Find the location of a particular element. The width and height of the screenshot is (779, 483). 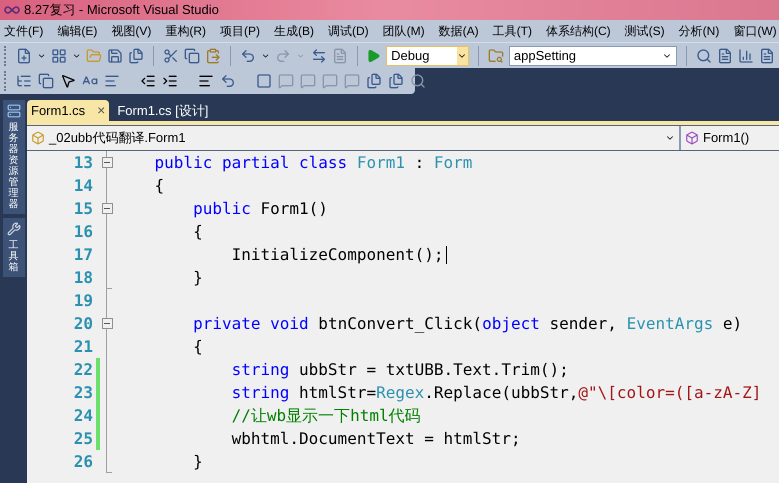

code-line: private void btnConvert_Click(object sender, EventArgs e) is located at coordinates (467, 323).